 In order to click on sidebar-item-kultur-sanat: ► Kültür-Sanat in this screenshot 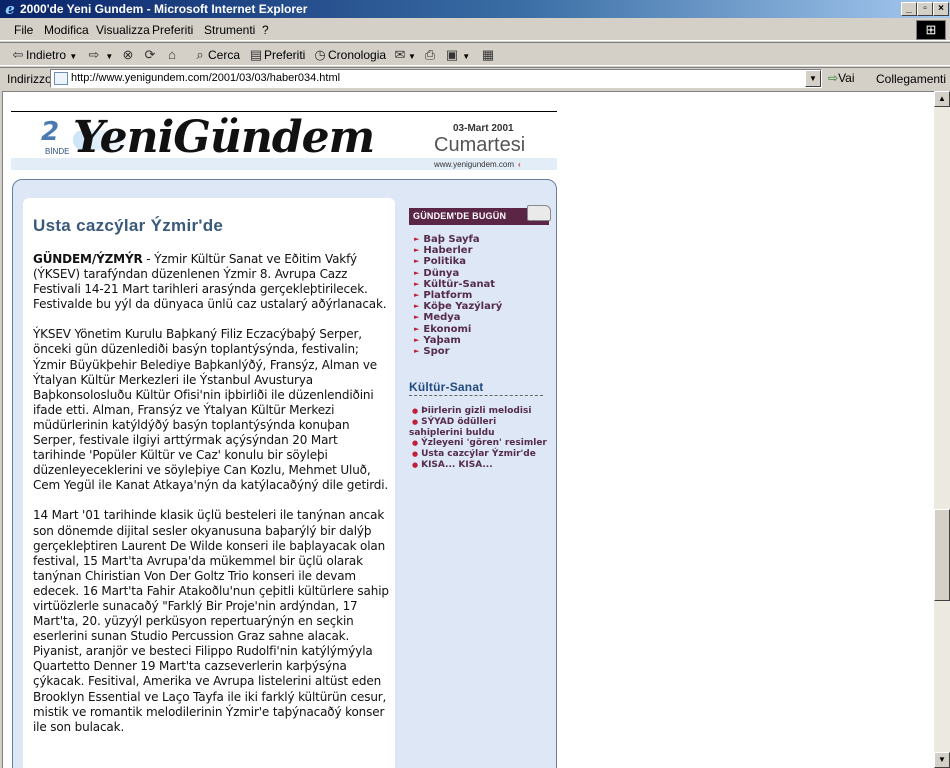, I will do `click(458, 284)`.